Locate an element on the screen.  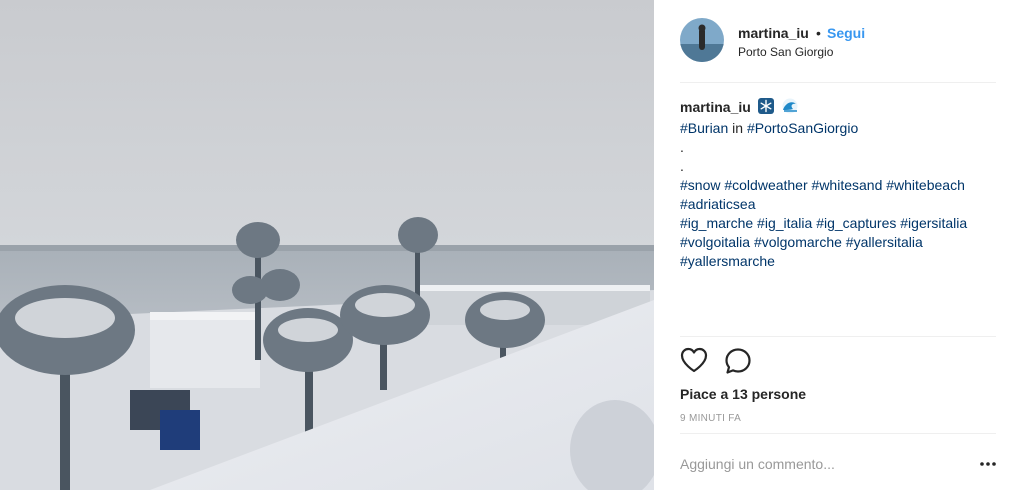
snowflake-emoji is located at coordinates (765, 108).